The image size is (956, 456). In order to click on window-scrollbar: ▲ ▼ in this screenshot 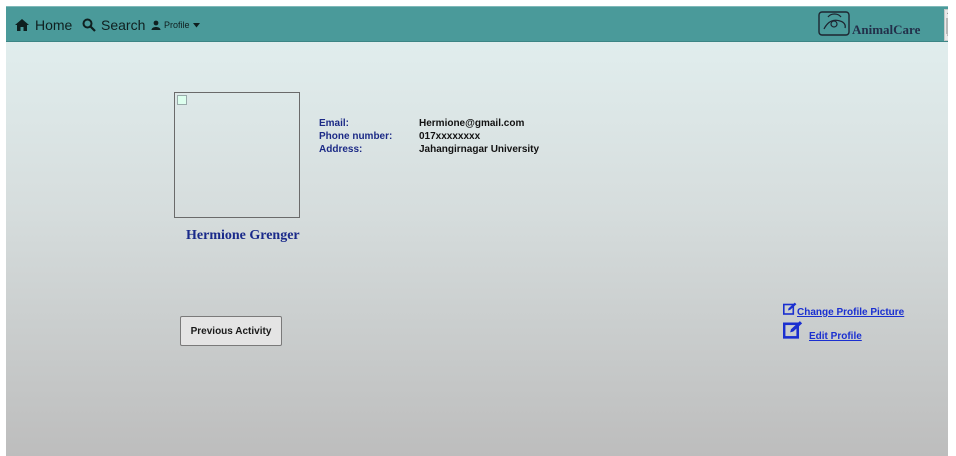, I will do `click(946, 25)`.